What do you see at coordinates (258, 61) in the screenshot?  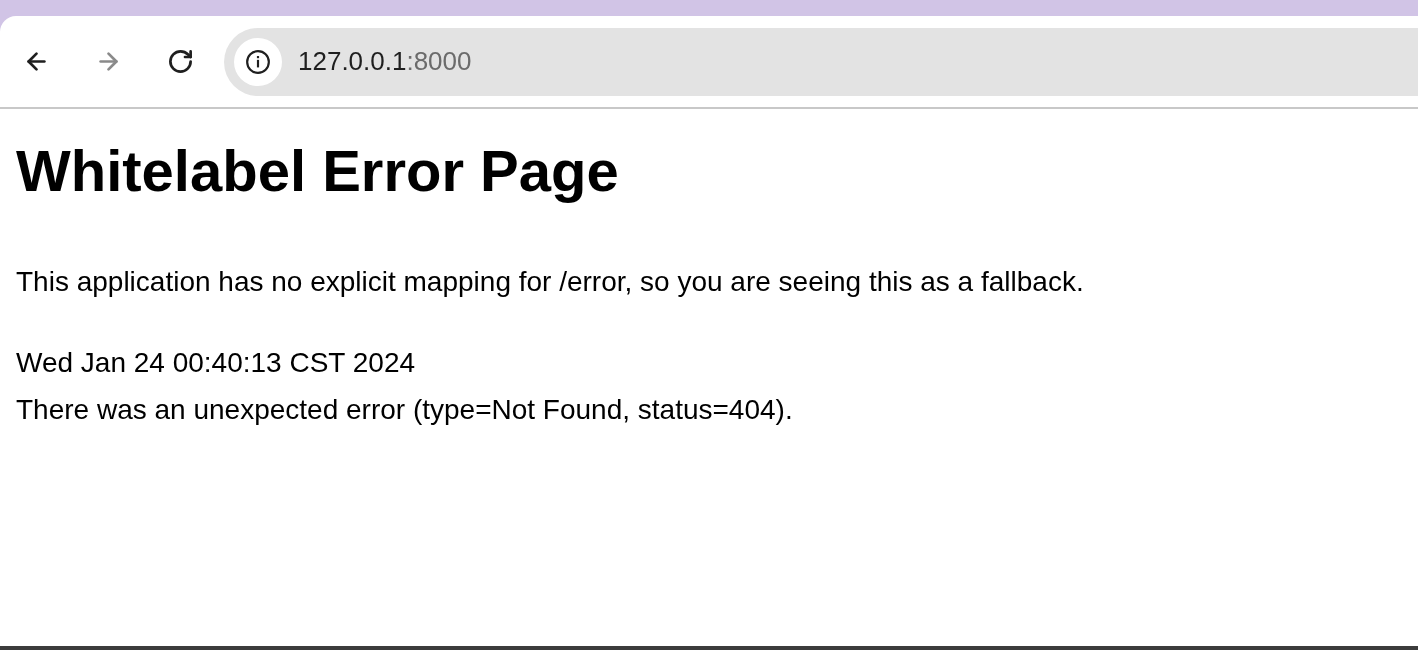 I see `info-icon` at bounding box center [258, 61].